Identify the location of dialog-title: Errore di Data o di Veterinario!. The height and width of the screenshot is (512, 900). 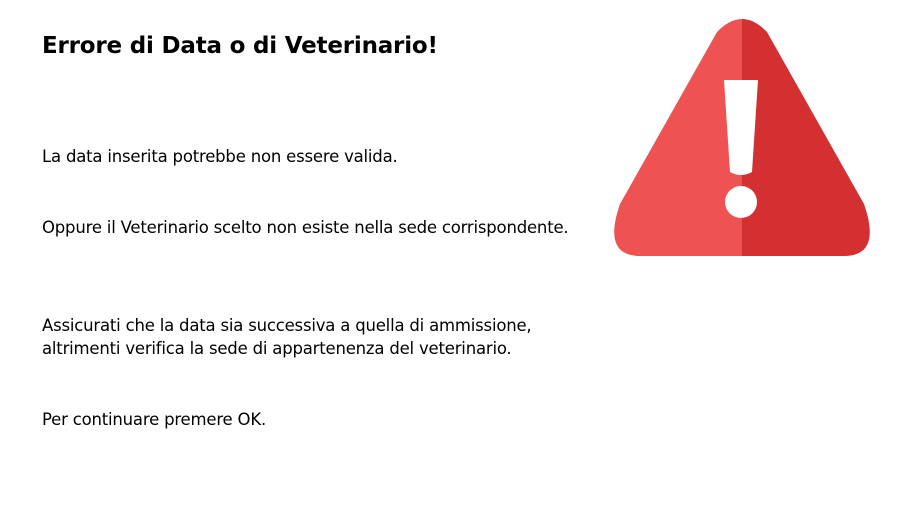
(240, 46).